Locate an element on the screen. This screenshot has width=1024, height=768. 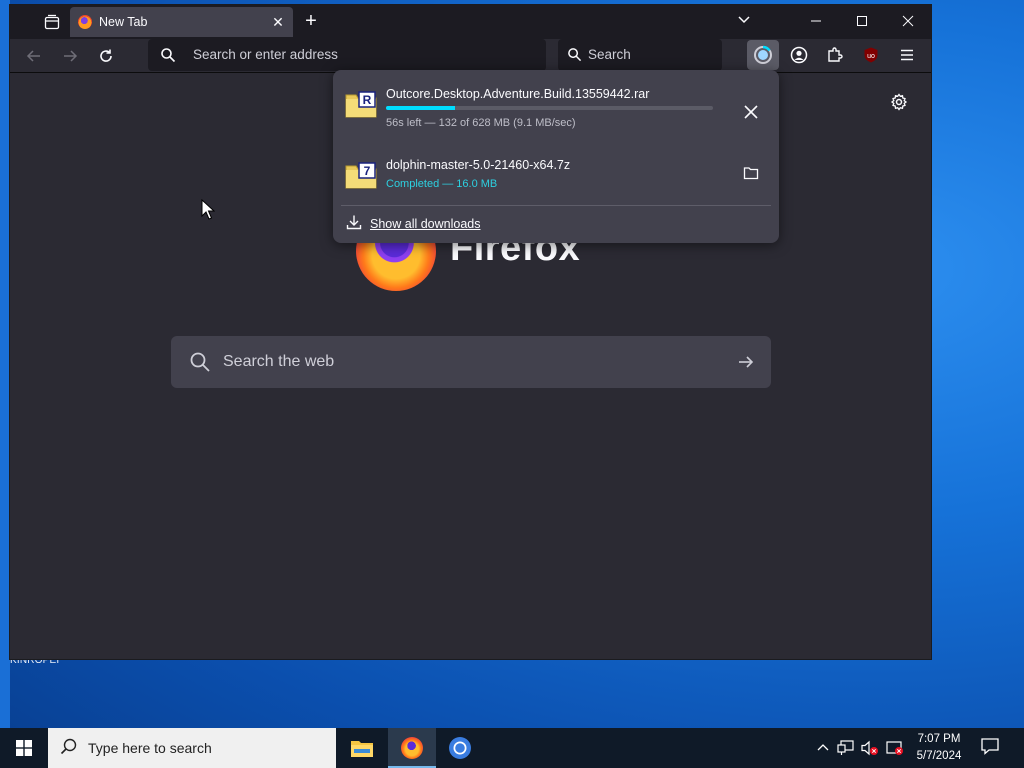
file-explorer-icon is located at coordinates (362, 749).